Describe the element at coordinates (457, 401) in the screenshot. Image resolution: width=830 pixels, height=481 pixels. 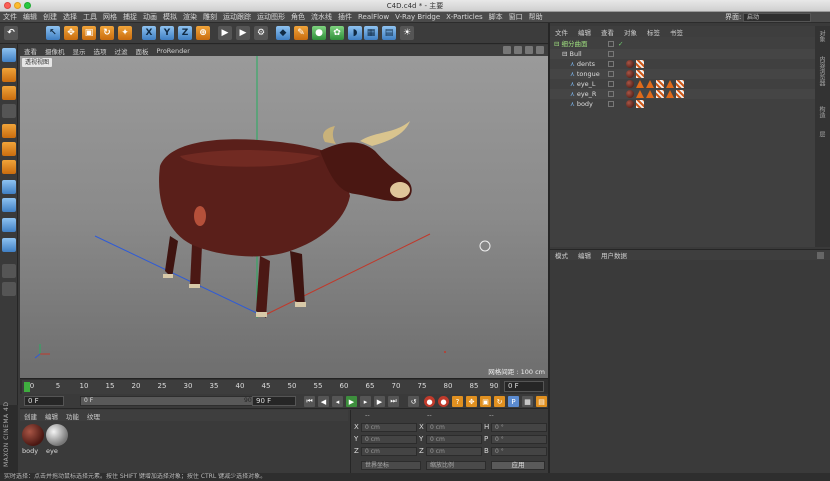
I see `keyframe-selection-icon: ?` at that location.